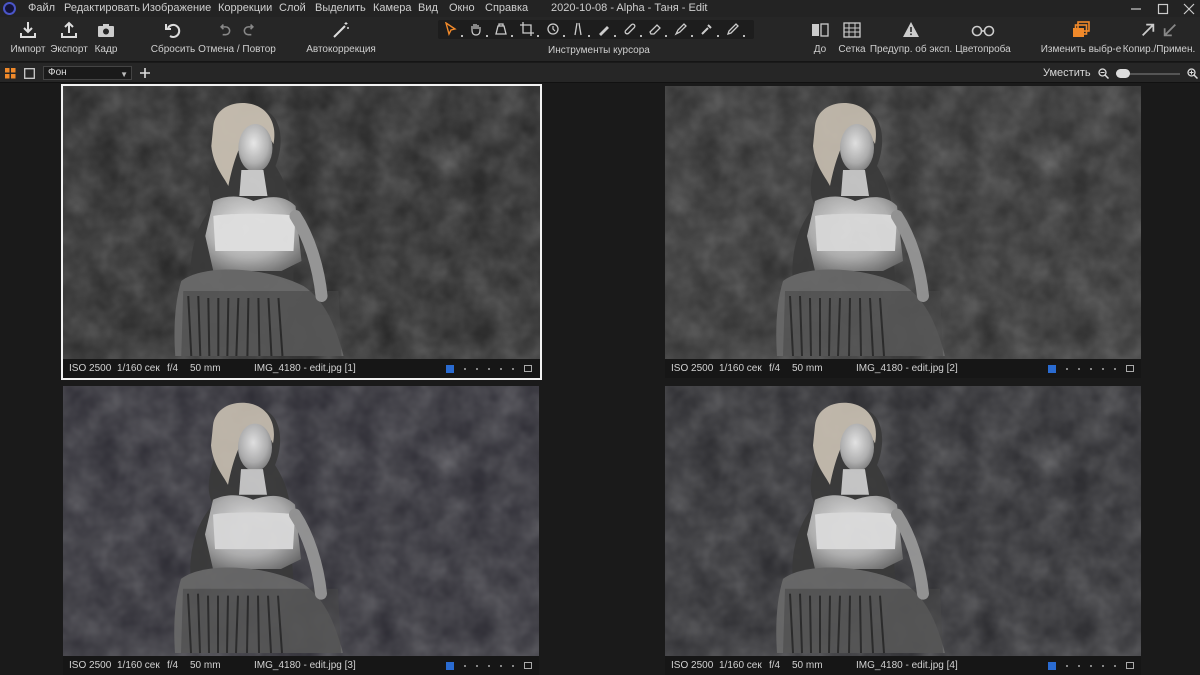  Describe the element at coordinates (69, 40) in the screenshot. I see `export-button: Экспорт` at that location.